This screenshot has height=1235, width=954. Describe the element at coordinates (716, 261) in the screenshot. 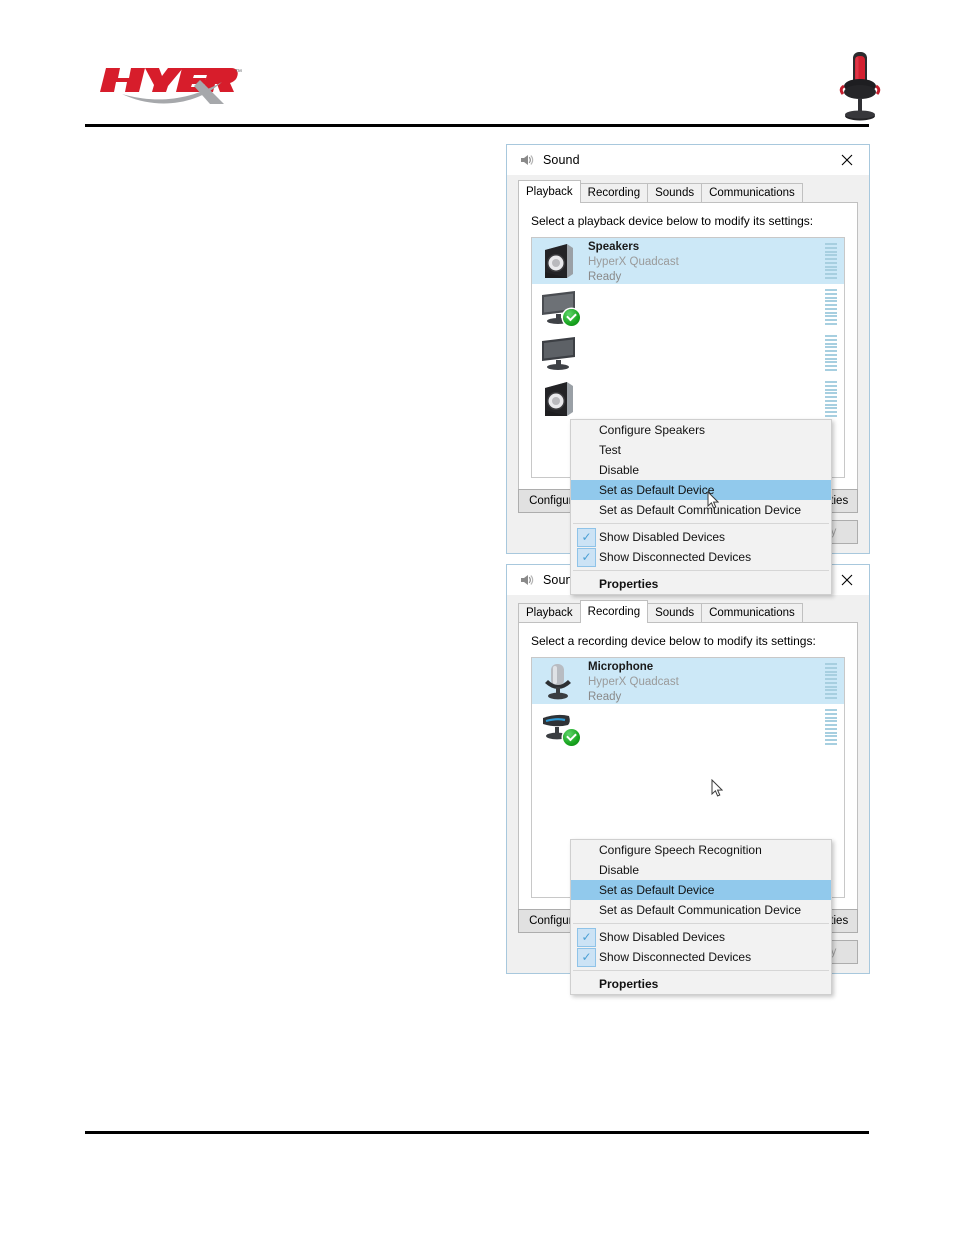

I see `device-meta: Speakers HyperX Quadcast Ready` at that location.